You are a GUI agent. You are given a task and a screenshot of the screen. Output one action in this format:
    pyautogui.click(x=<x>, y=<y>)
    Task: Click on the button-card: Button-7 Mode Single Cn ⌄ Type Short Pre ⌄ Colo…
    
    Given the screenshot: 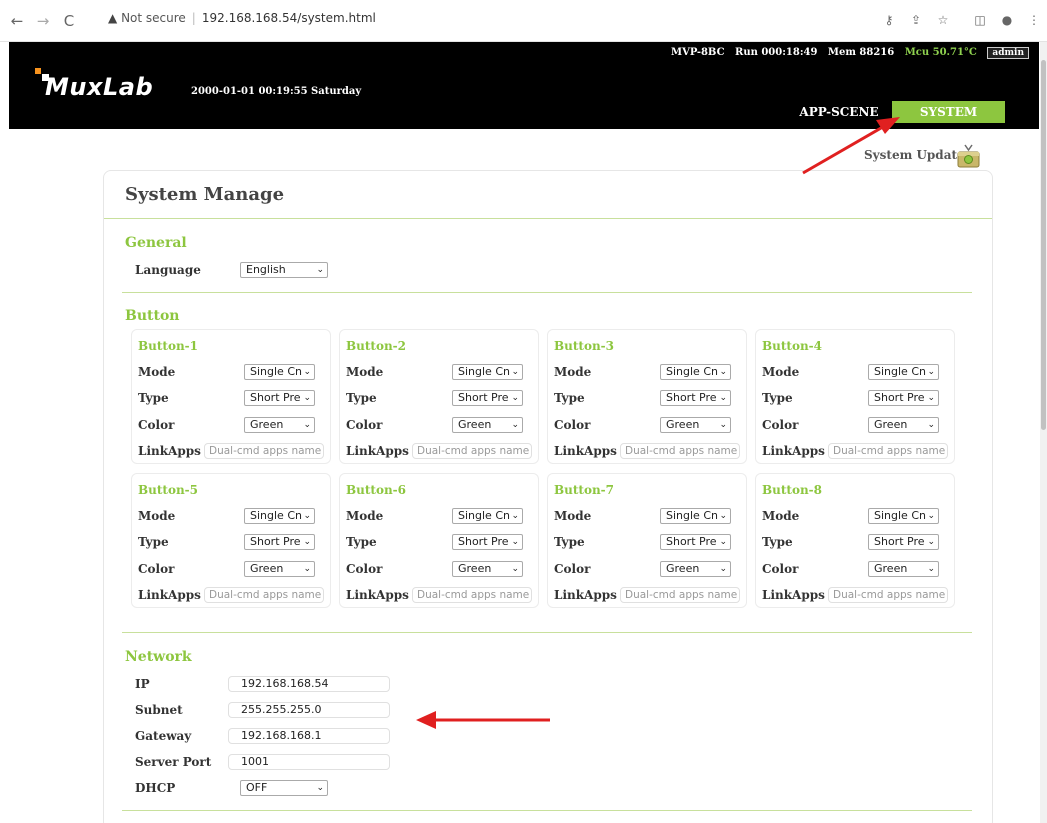 What is the action you would take?
    pyautogui.click(x=647, y=540)
    